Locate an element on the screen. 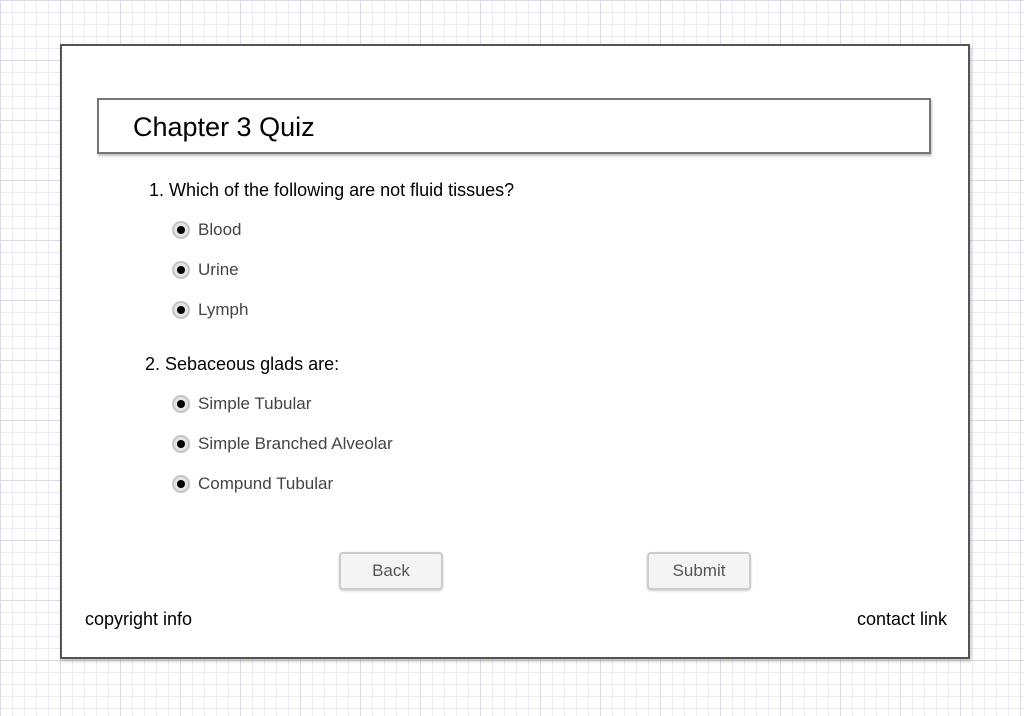 Image resolution: width=1024 pixels, height=716 pixels. q2-option-compund-tubular: Compund Tubular is located at coordinates (252, 484).